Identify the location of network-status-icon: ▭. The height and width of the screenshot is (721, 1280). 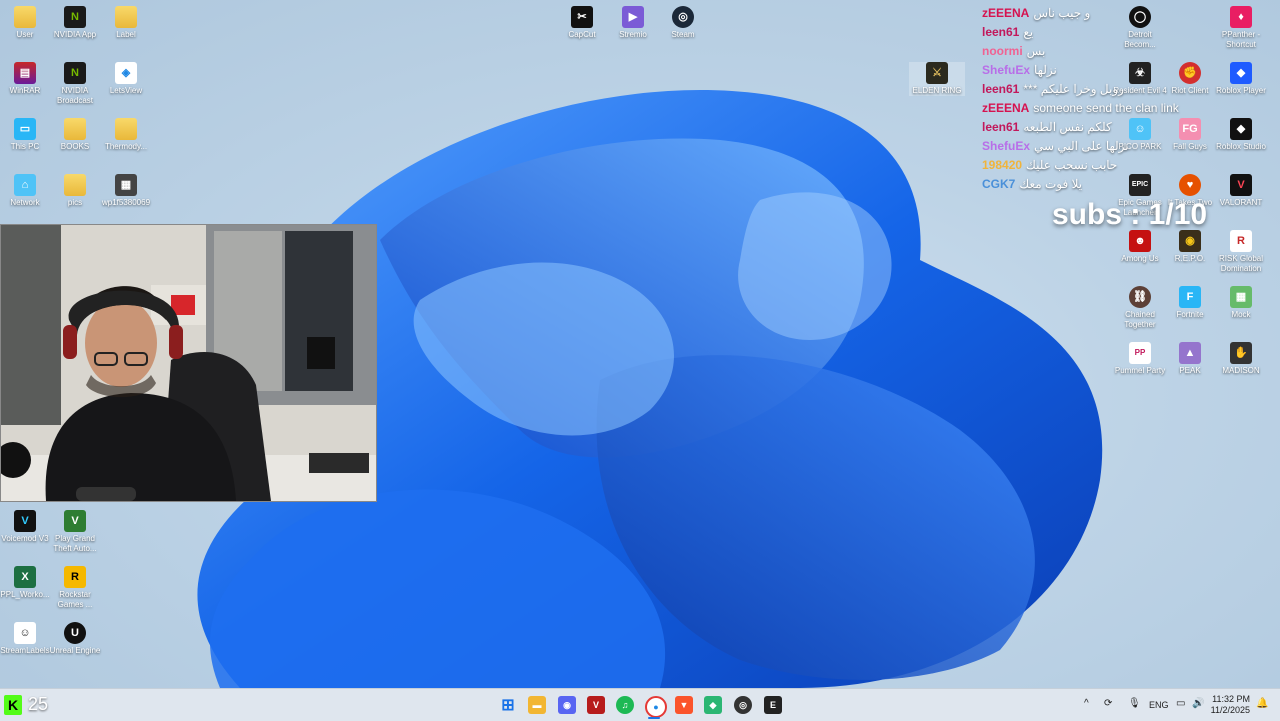
(1180, 703).